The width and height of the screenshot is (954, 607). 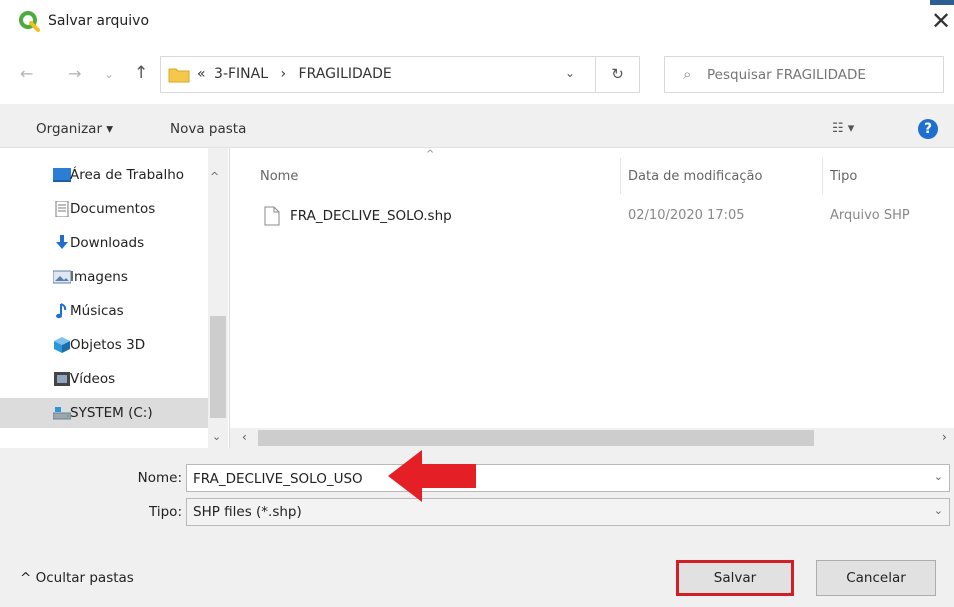 What do you see at coordinates (938, 476) in the screenshot?
I see `file-name-dropdown-icon: ⌄` at bounding box center [938, 476].